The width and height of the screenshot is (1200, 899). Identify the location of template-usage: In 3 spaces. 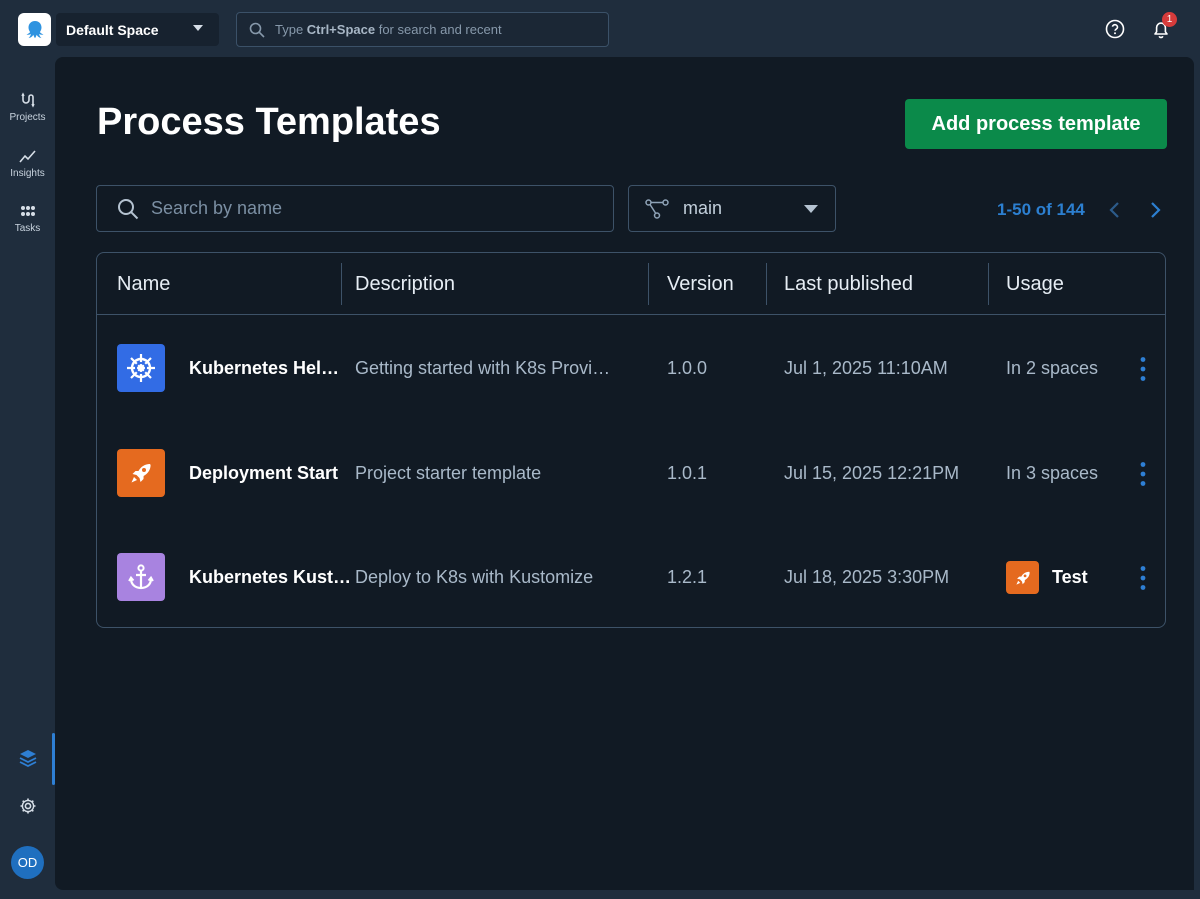
(1052, 473).